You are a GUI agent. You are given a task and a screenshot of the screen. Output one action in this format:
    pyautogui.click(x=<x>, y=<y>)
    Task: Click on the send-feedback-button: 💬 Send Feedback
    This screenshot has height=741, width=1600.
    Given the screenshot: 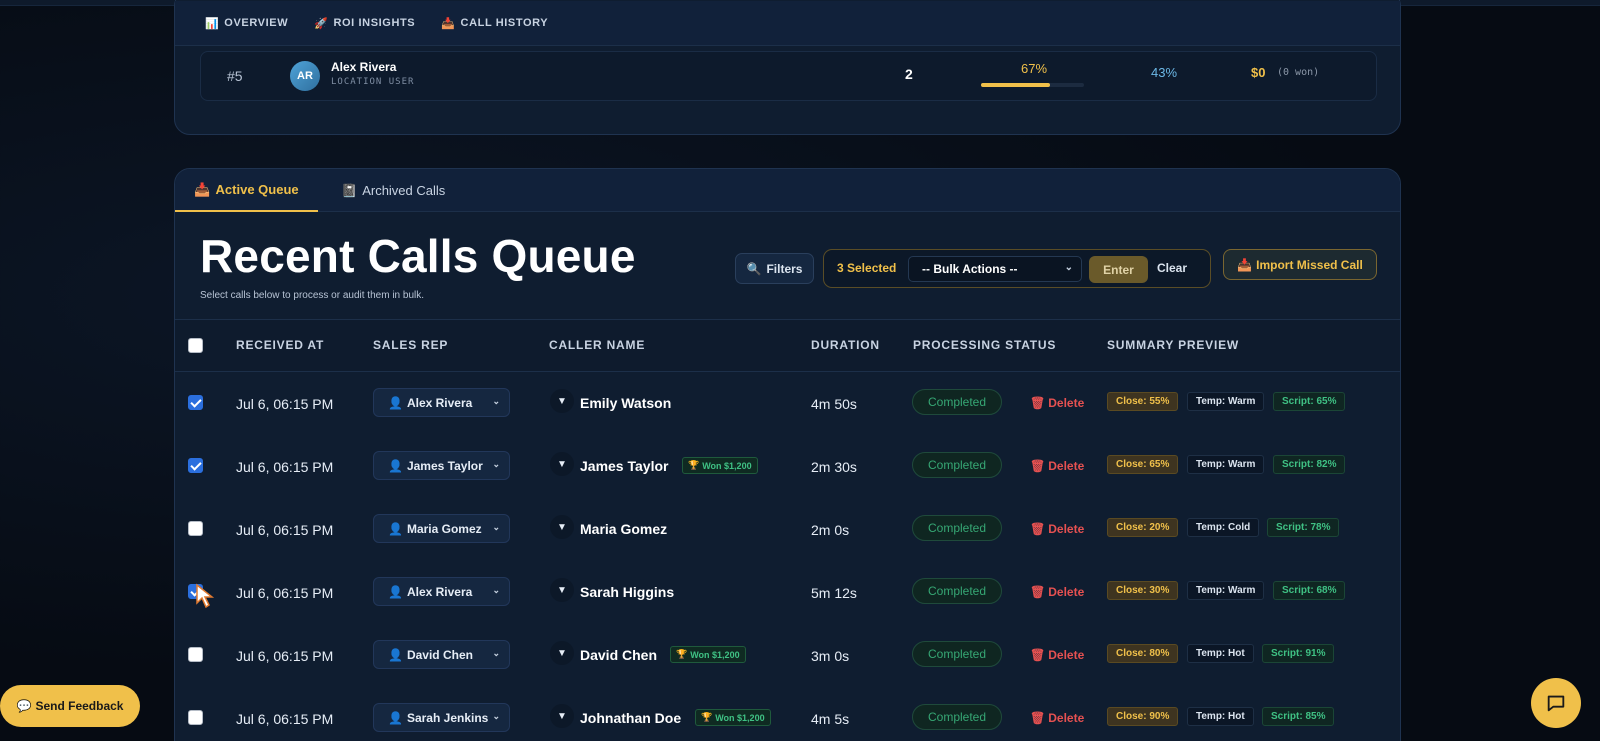 What is the action you would take?
    pyautogui.click(x=70, y=706)
    